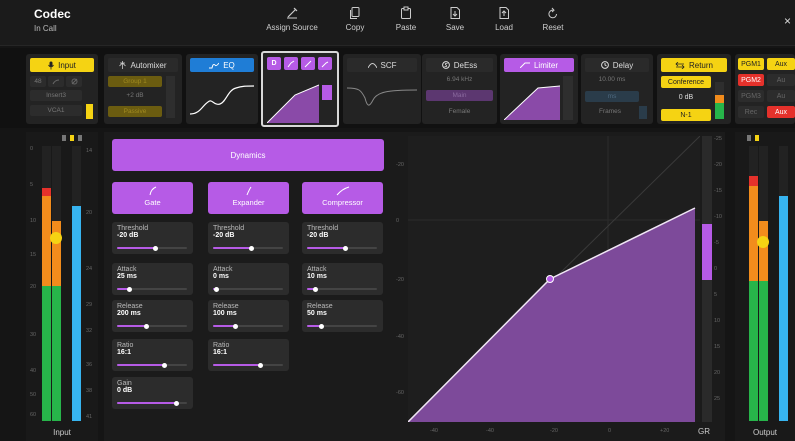 Image resolution: width=795 pixels, height=441 pixels. Describe the element at coordinates (617, 65) in the screenshot. I see `delay-header: Delay` at that location.